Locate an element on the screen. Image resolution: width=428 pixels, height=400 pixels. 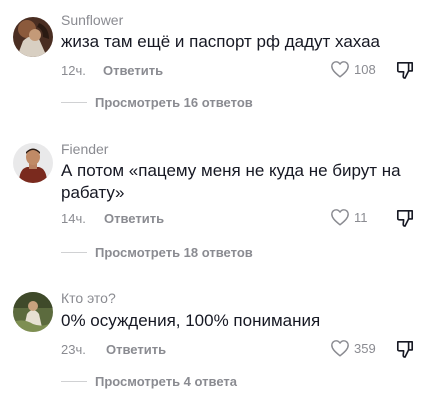
heart-outline-icon is located at coordinates (340, 348).